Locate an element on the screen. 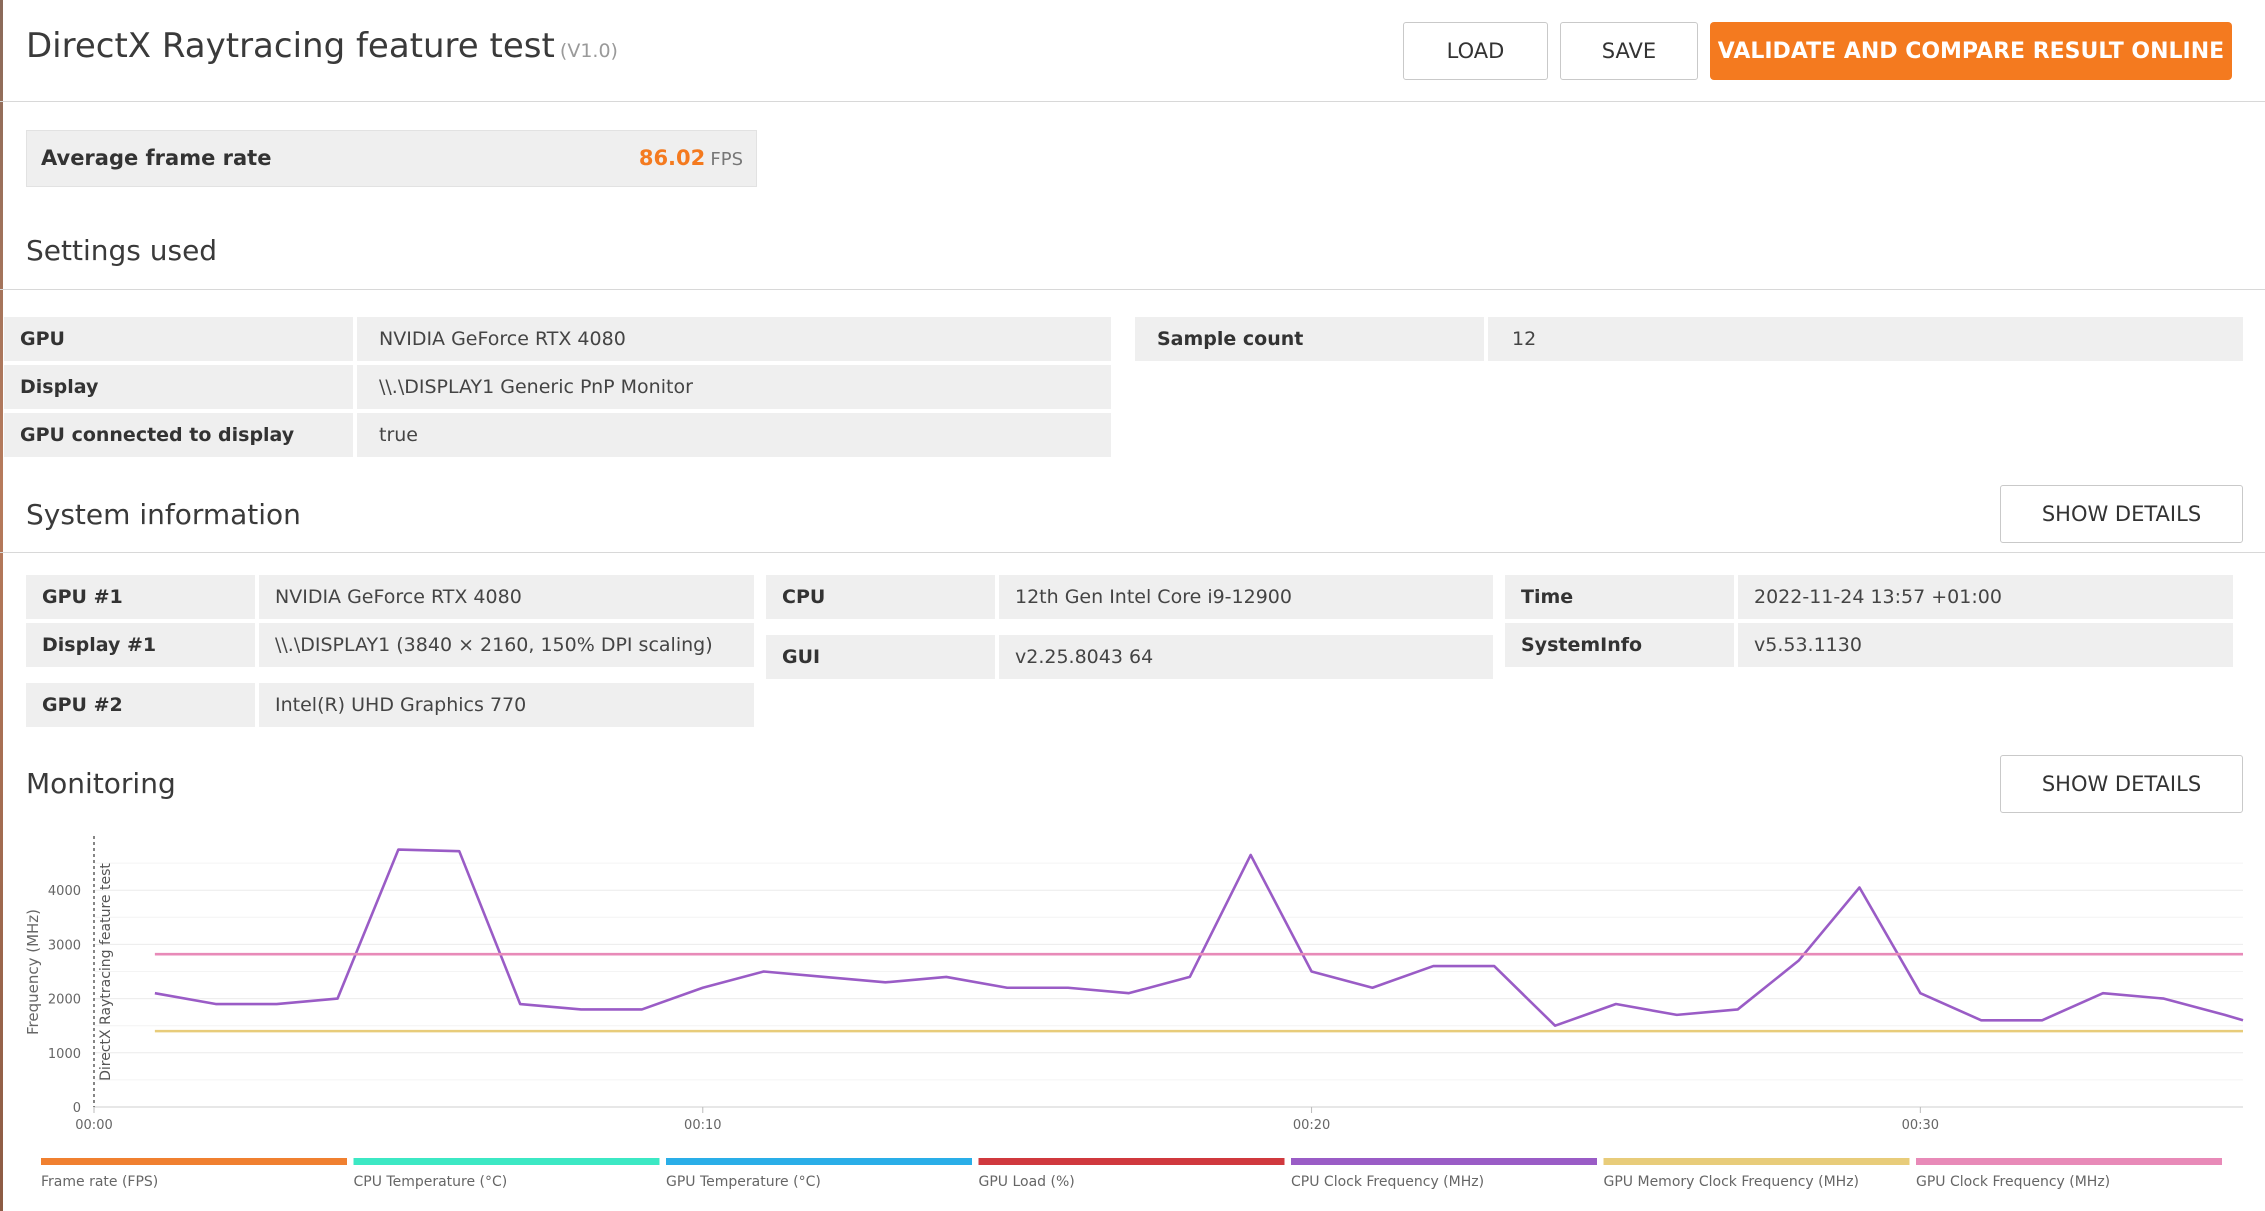 The height and width of the screenshot is (1211, 2265). system-divider is located at coordinates (1132, 552).